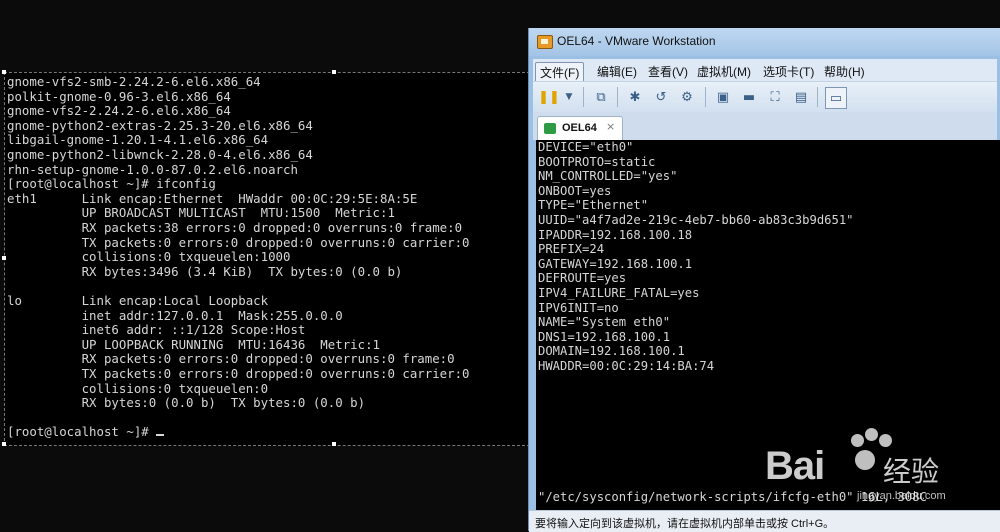 This screenshot has height=532, width=1000. I want to click on title-bar: OEL64 - VMware Workstation, so click(764, 42).